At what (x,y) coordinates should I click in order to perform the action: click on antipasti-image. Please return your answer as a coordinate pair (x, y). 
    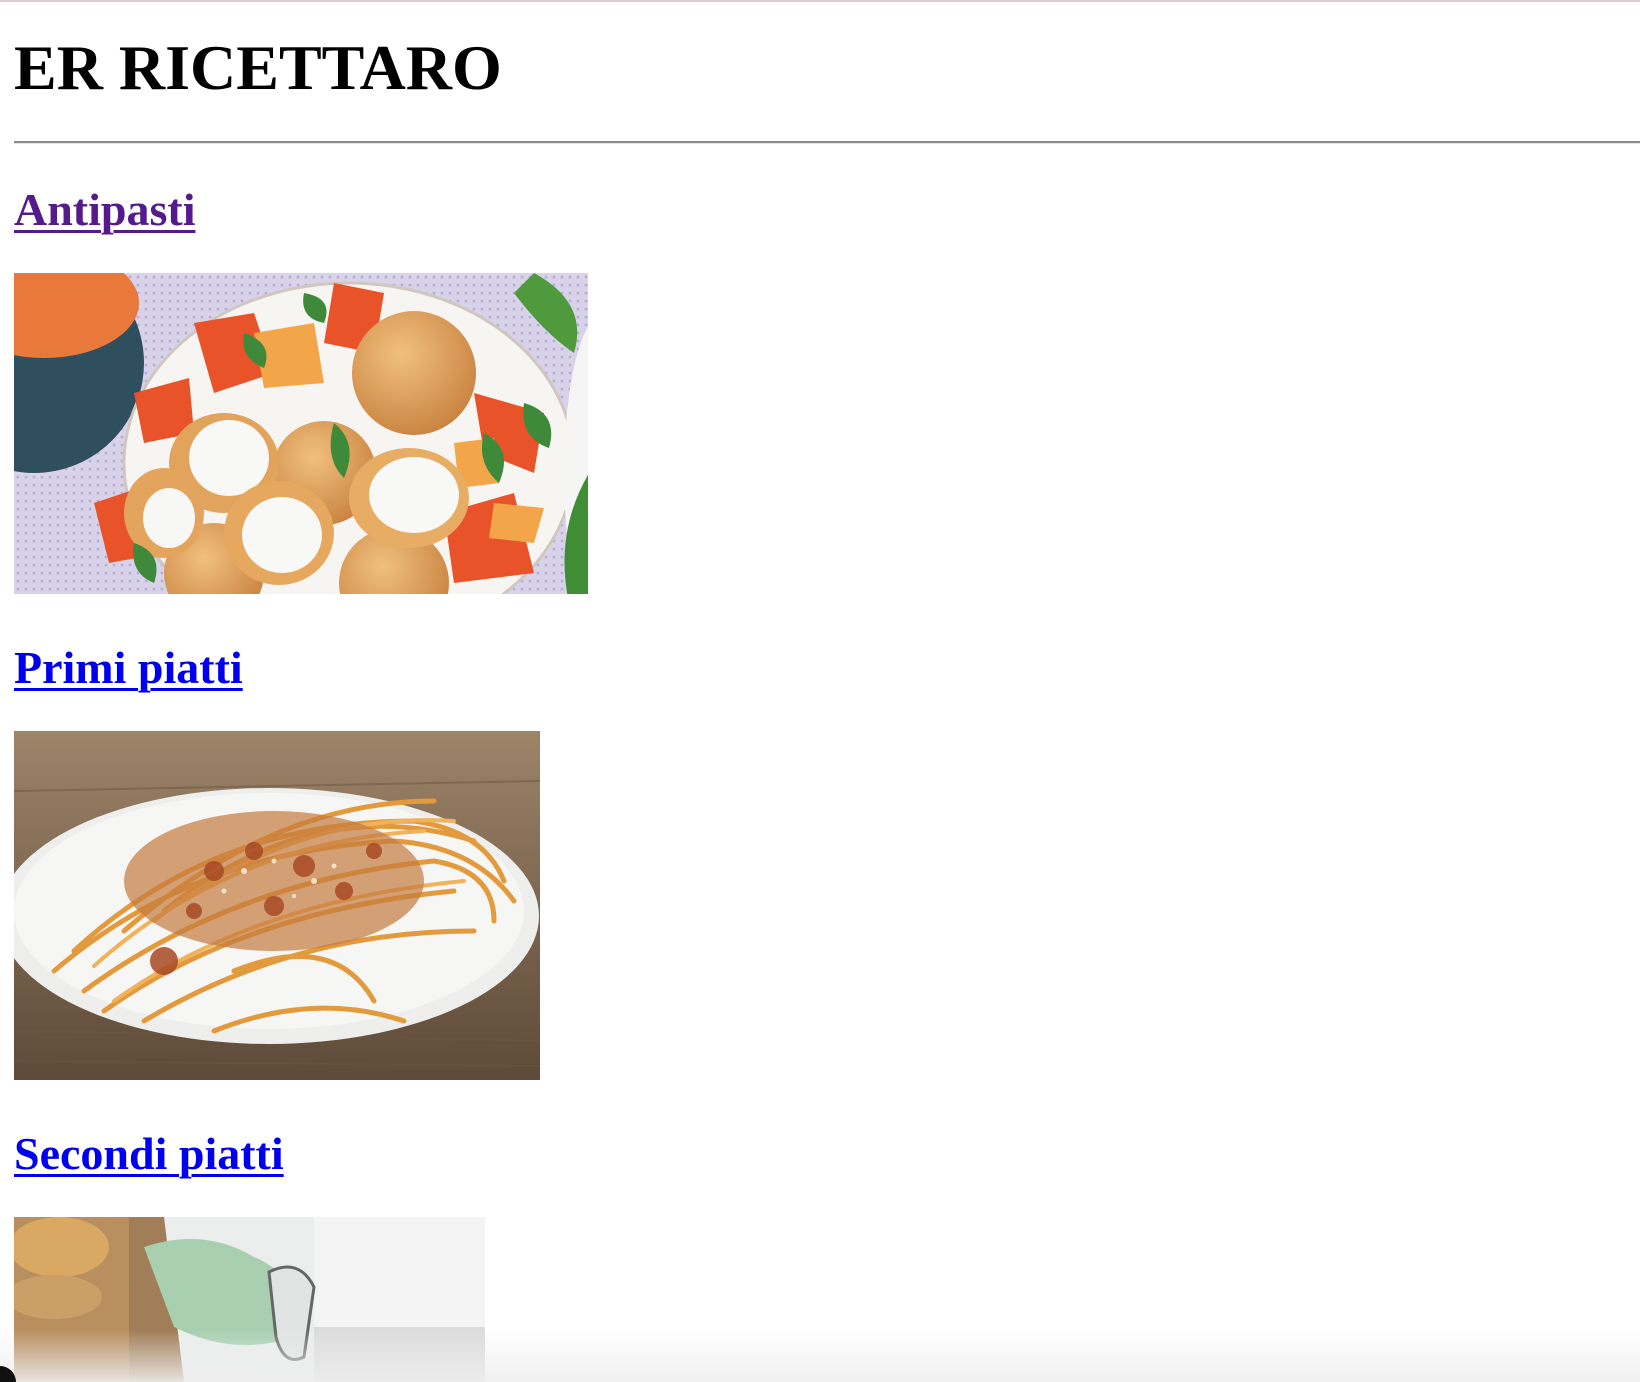
    Looking at the image, I should click on (301, 433).